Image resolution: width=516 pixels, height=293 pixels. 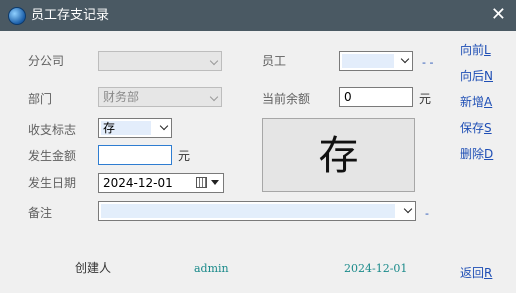 What do you see at coordinates (40, 99) in the screenshot?
I see `department-label: 部门` at bounding box center [40, 99].